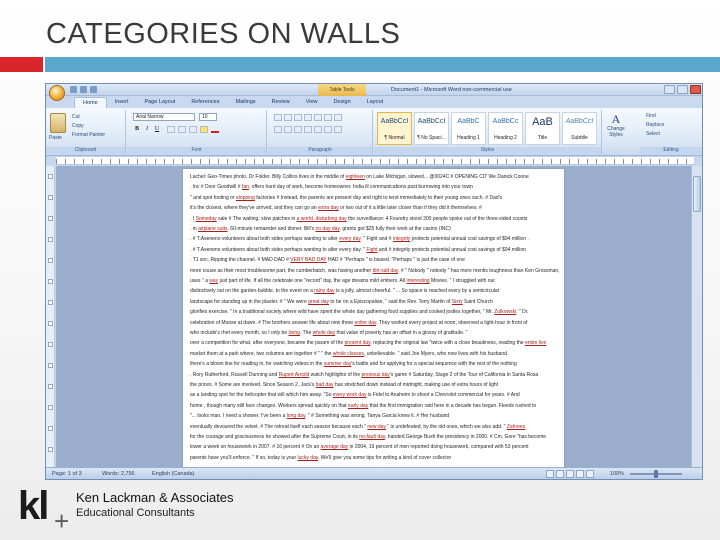  I want to click on language-indicator: English (Canada), so click(173, 473).